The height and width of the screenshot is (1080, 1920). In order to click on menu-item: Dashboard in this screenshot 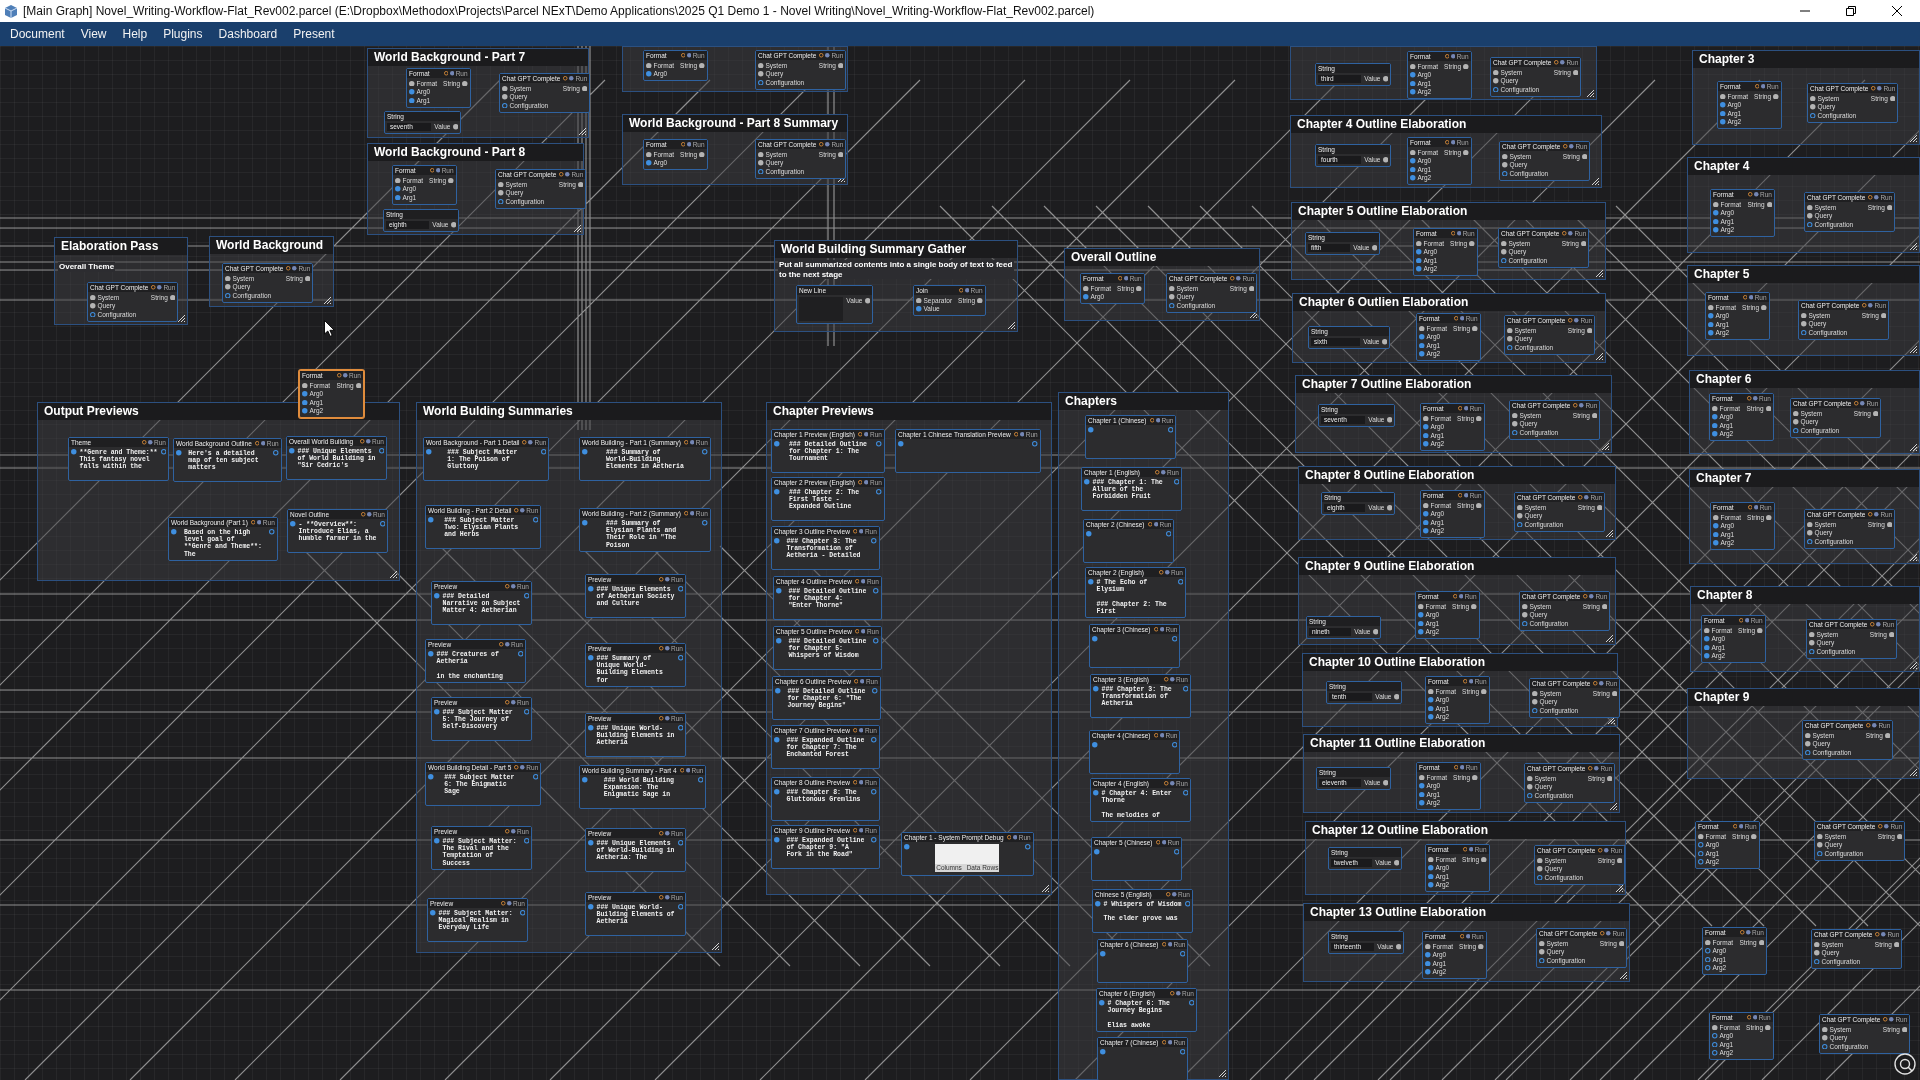, I will do `click(248, 34)`.